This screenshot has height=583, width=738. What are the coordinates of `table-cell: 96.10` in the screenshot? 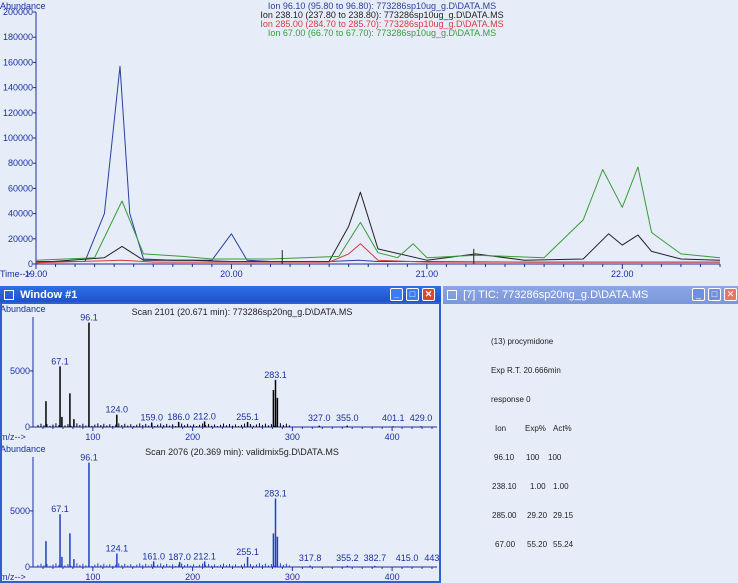 It's located at (504, 457).